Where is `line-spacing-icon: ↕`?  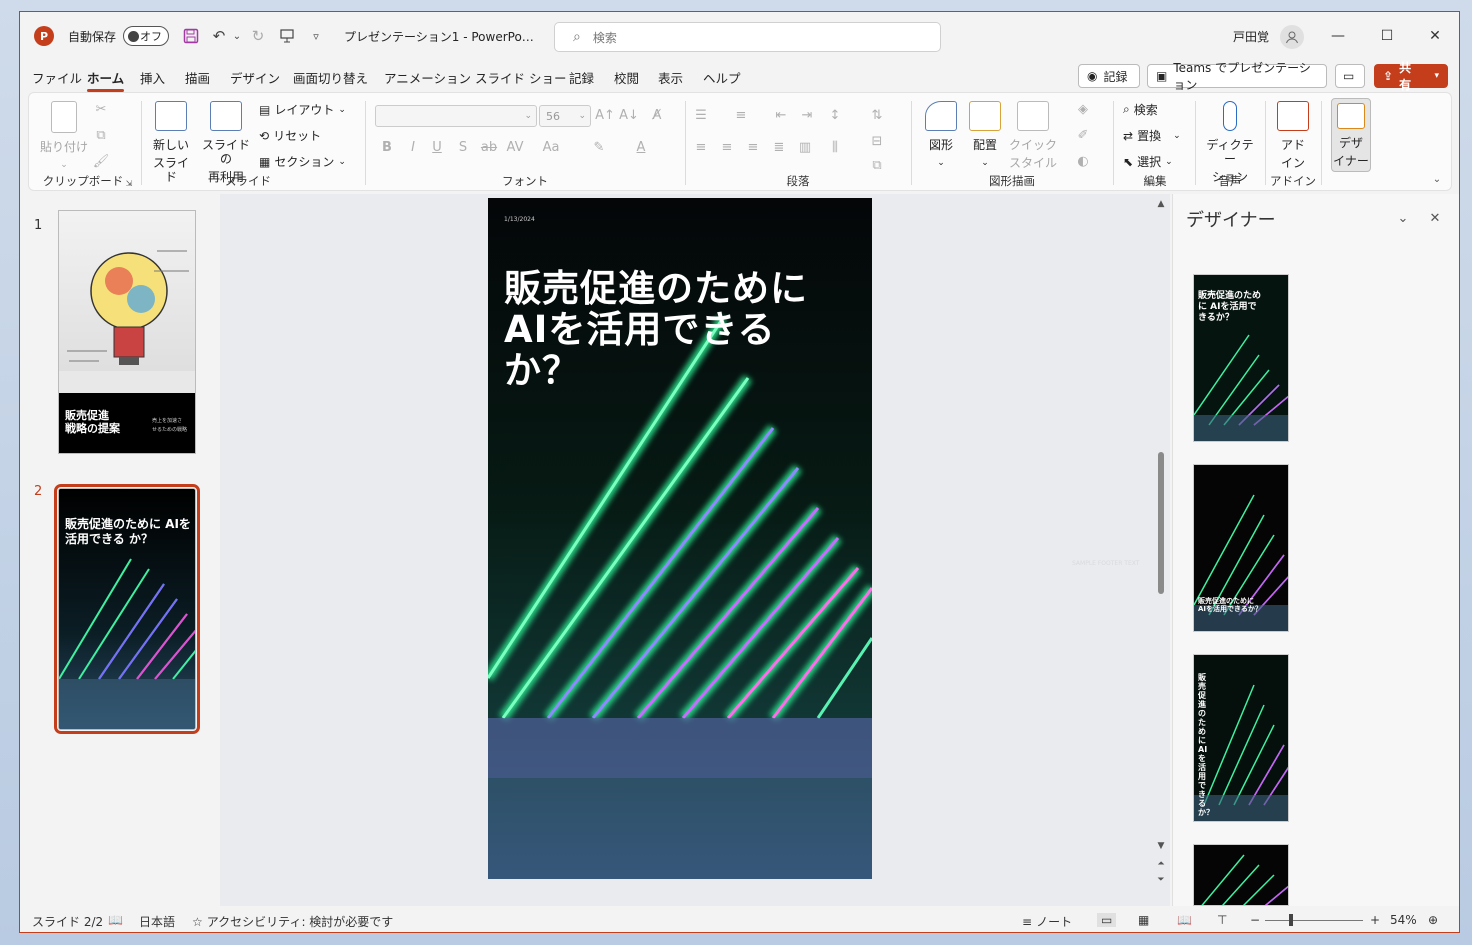 line-spacing-icon: ↕ is located at coordinates (835, 115).